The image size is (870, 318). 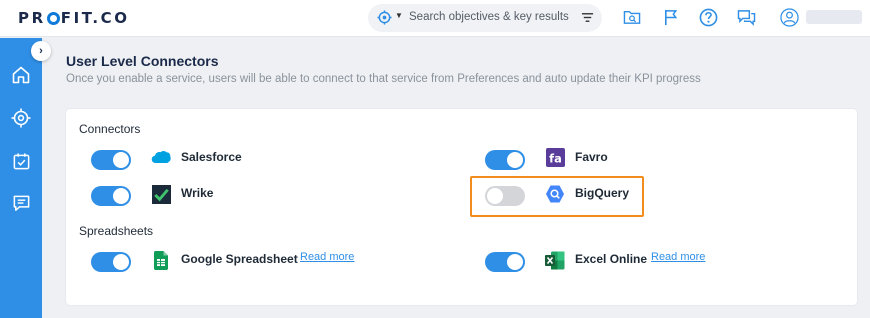 I want to click on wrike-label: Wrike, so click(x=197, y=193).